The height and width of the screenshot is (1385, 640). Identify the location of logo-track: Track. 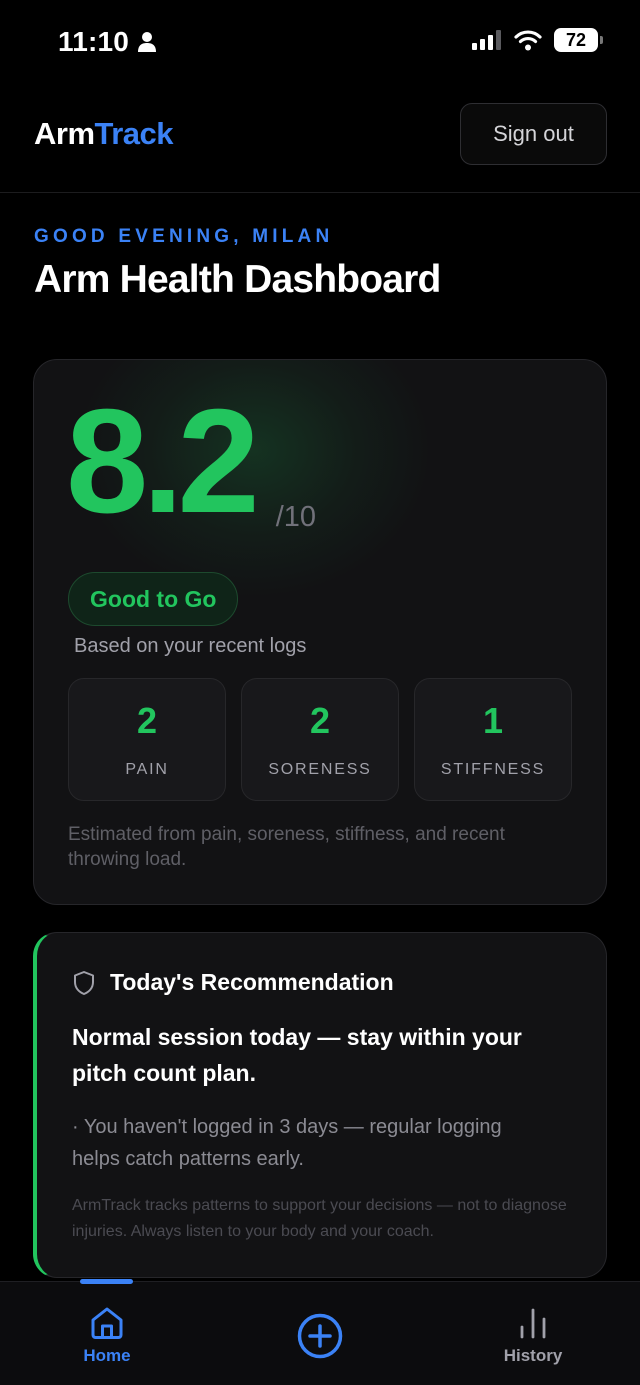
(134, 133).